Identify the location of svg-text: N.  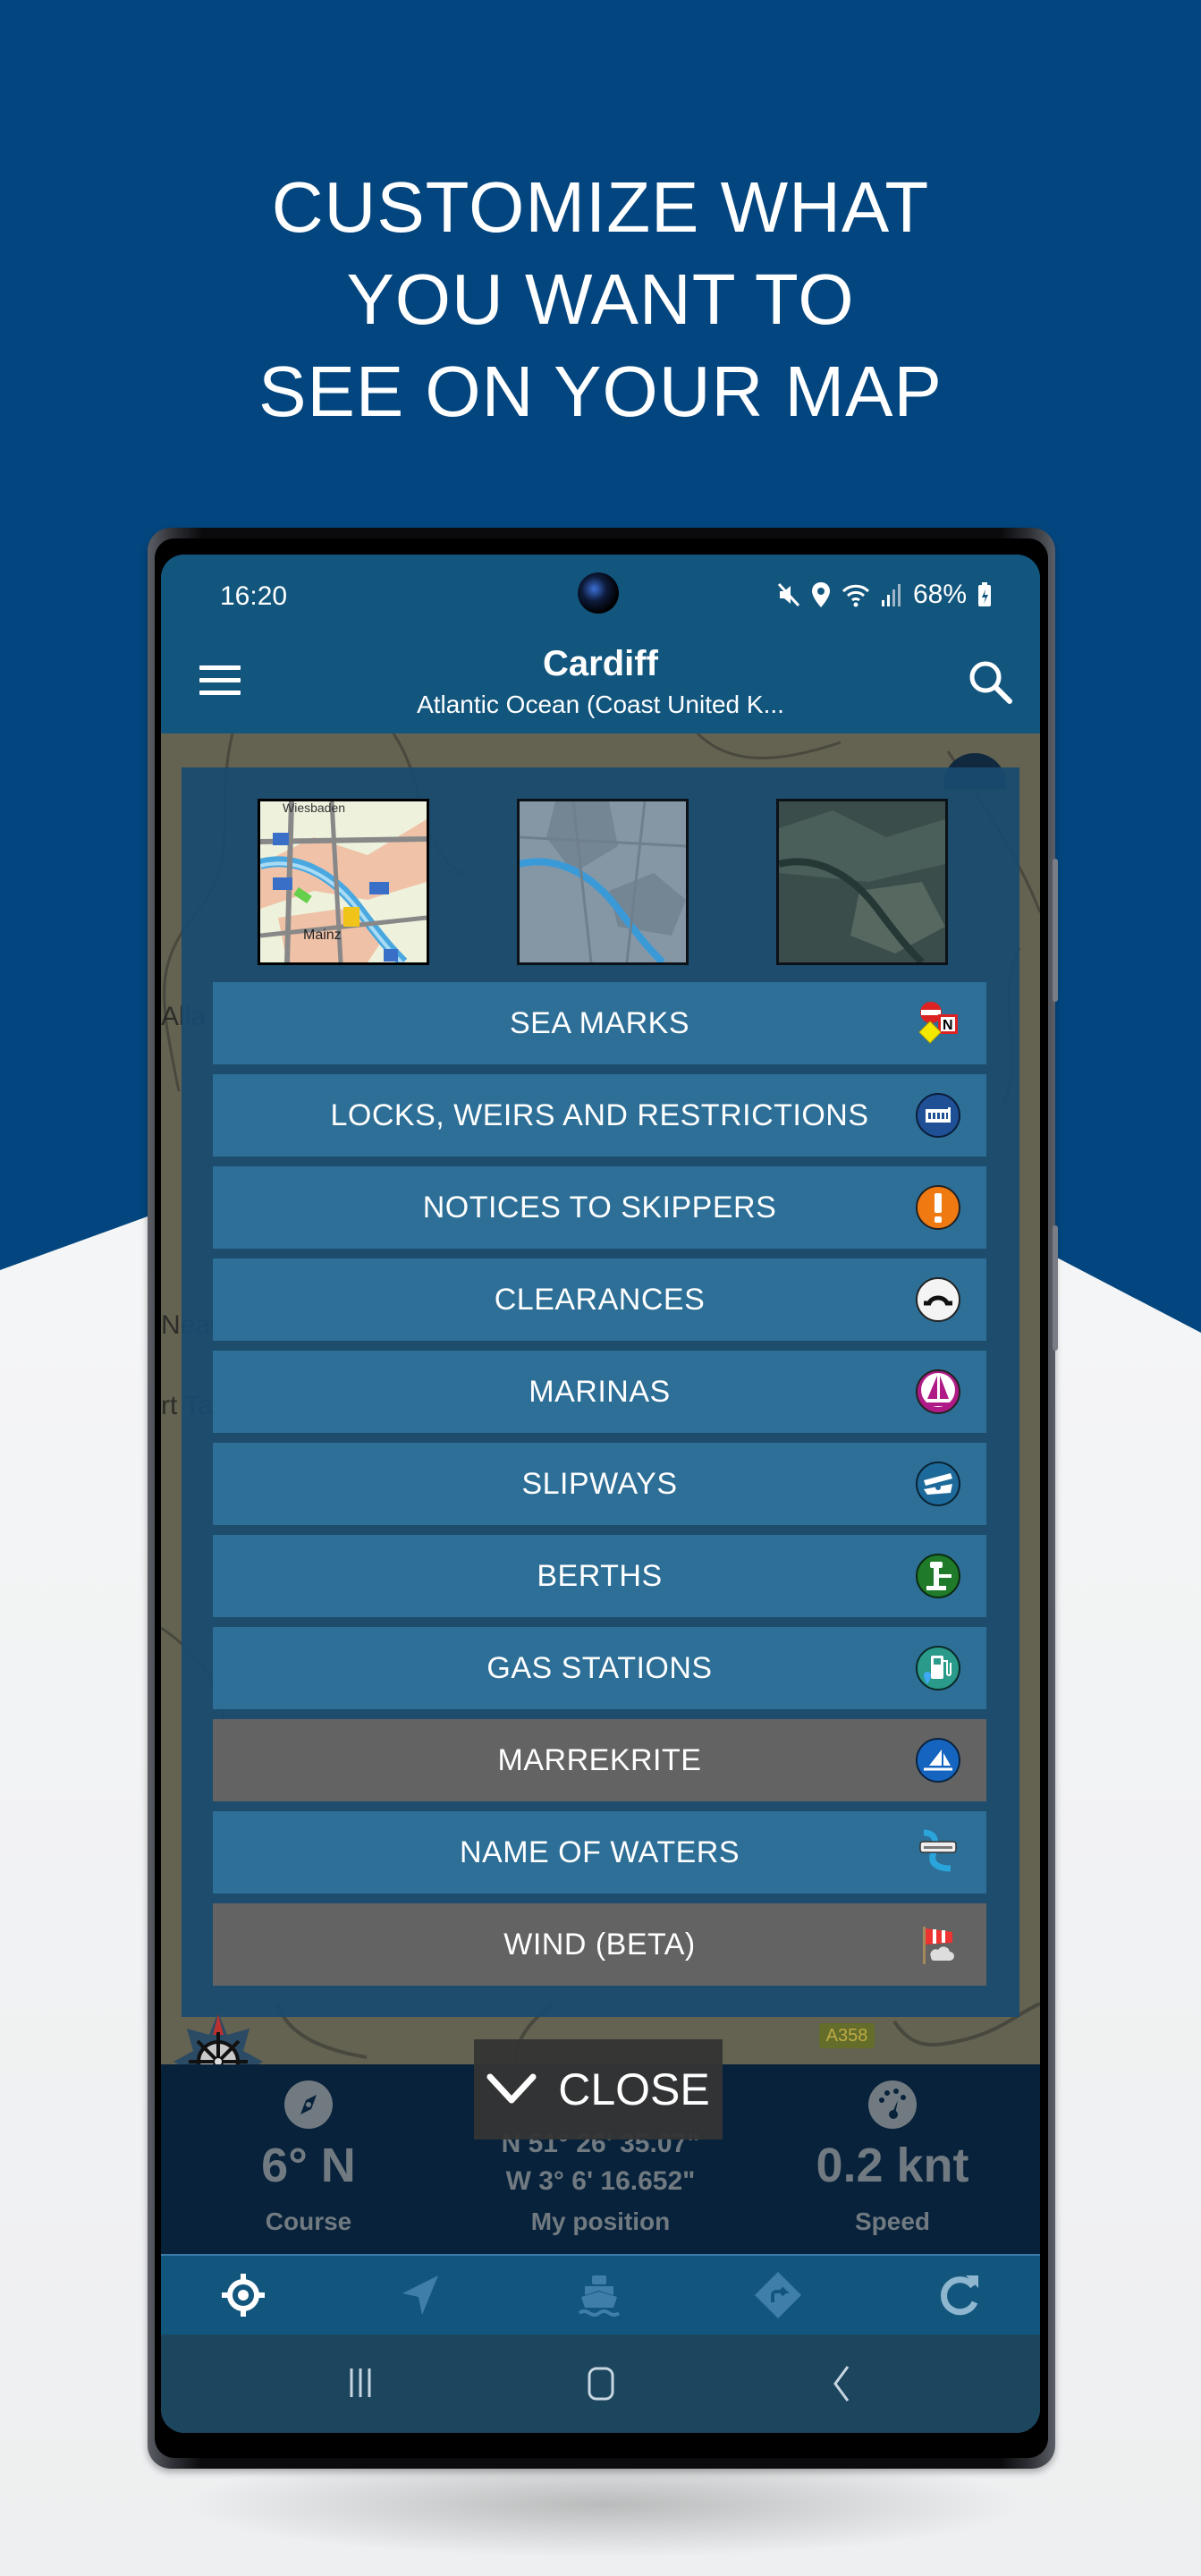
(948, 1025).